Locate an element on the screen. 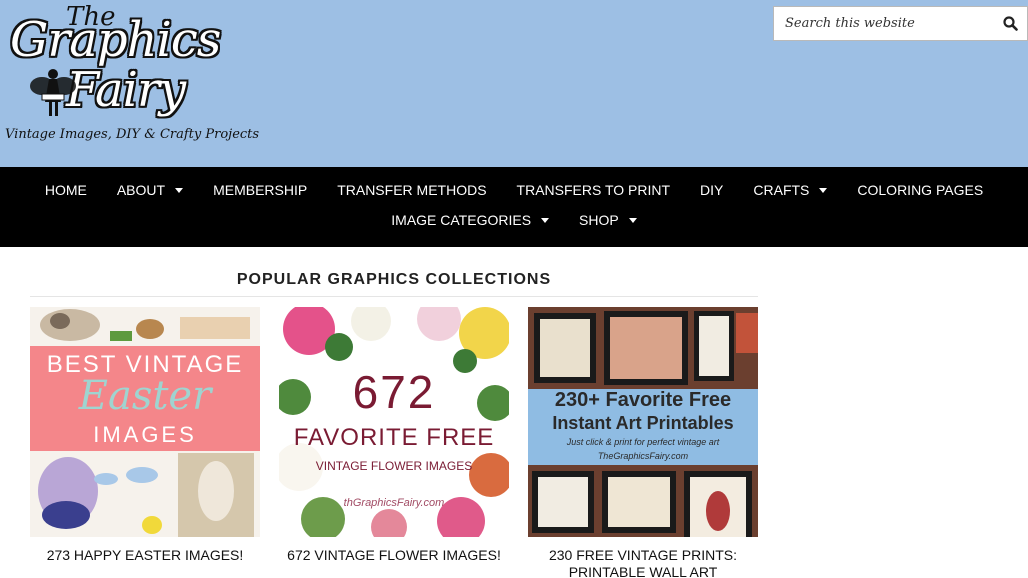 This screenshot has width=1028, height=578. nav-label: COLORING PAGES is located at coordinates (920, 190).